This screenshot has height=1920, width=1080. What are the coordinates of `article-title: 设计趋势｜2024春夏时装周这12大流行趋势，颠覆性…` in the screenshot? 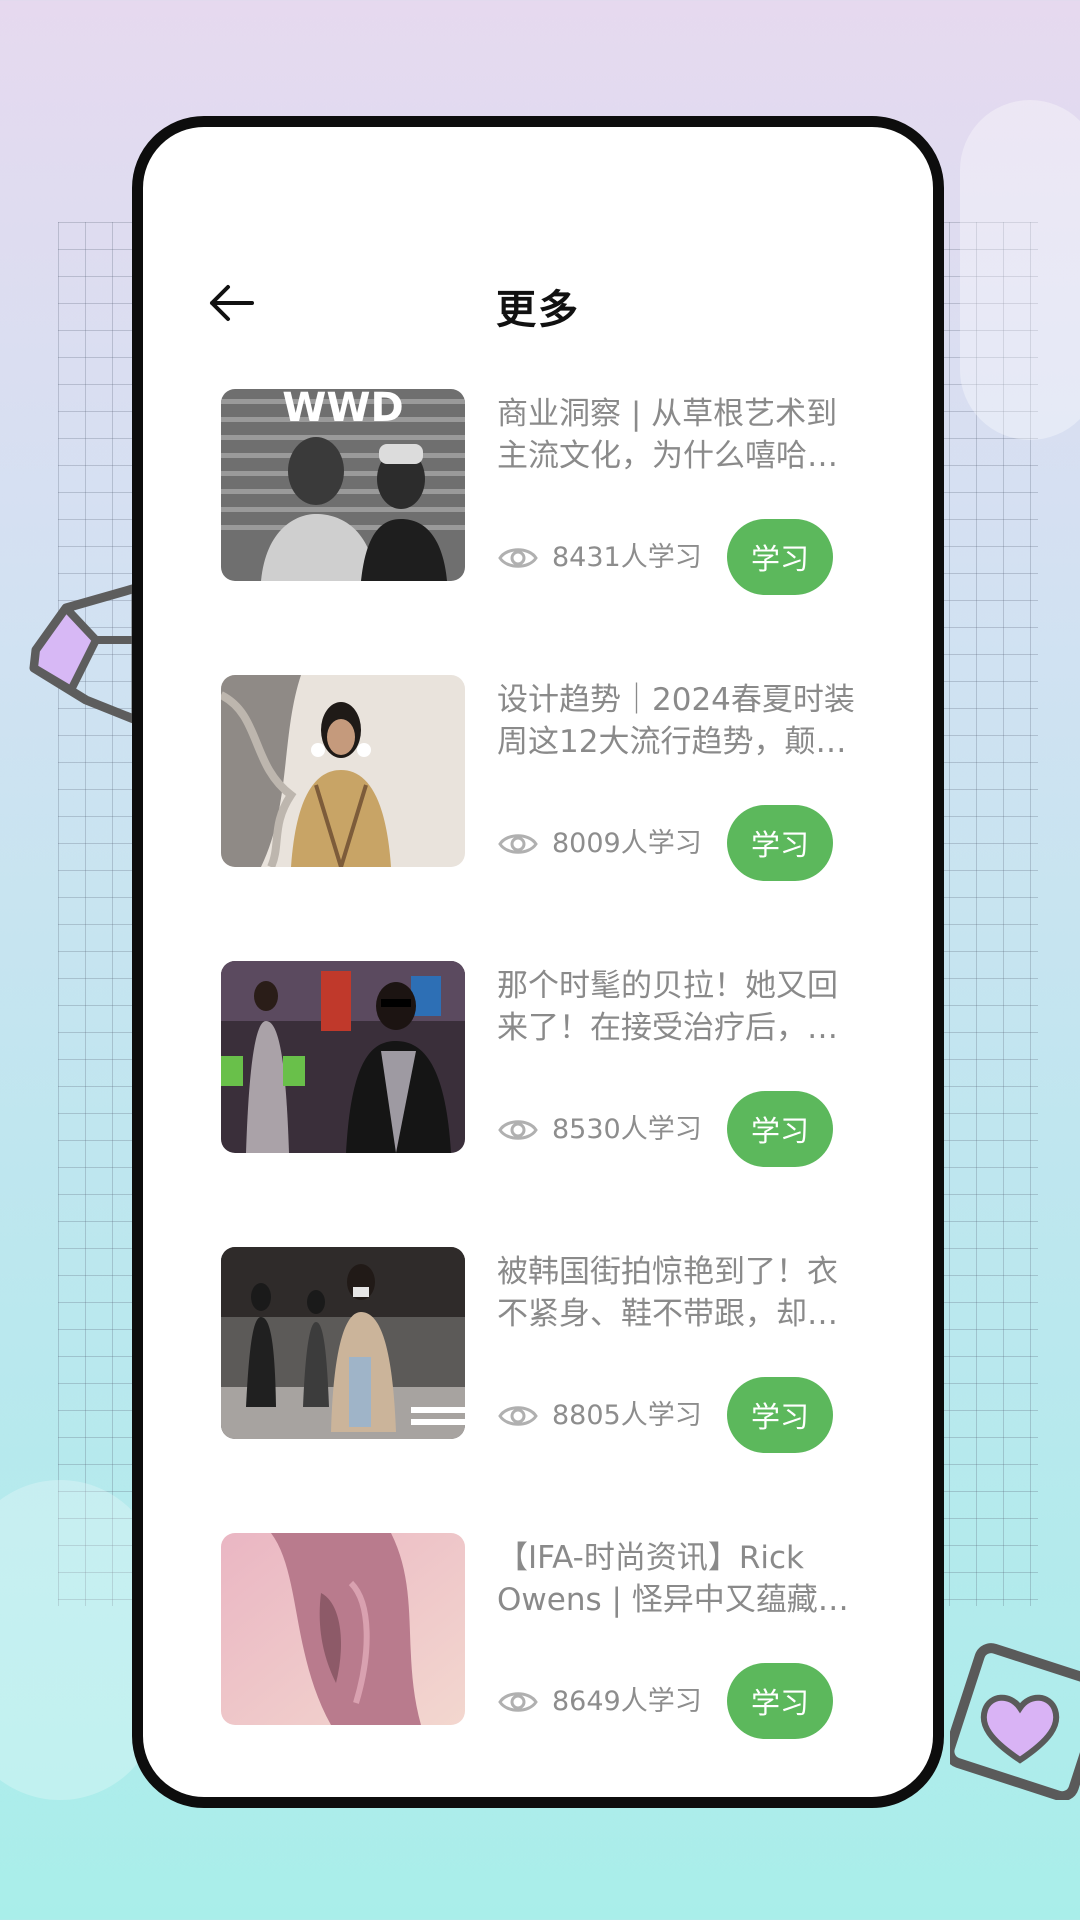 It's located at (676, 721).